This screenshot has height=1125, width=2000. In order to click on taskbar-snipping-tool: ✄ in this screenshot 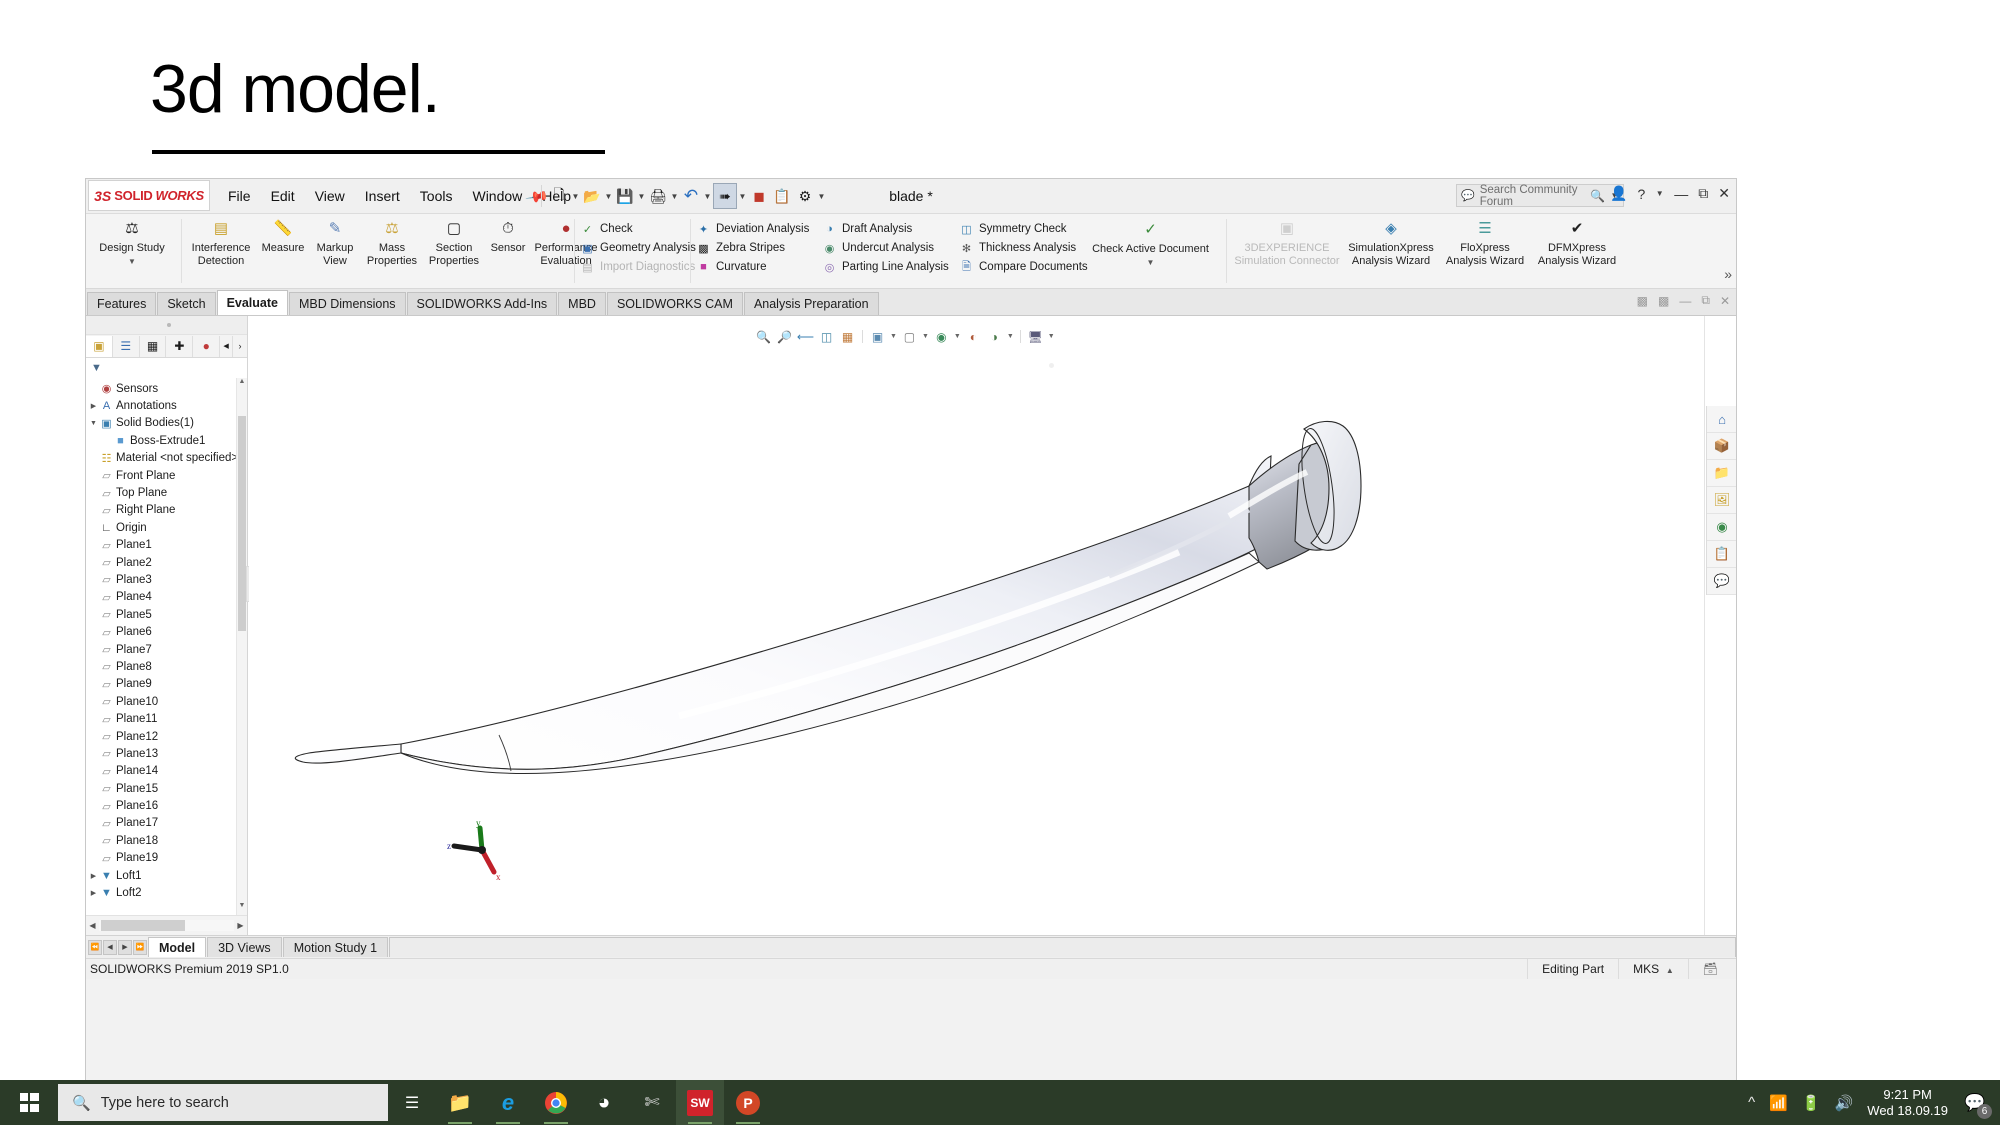, I will do `click(652, 1102)`.